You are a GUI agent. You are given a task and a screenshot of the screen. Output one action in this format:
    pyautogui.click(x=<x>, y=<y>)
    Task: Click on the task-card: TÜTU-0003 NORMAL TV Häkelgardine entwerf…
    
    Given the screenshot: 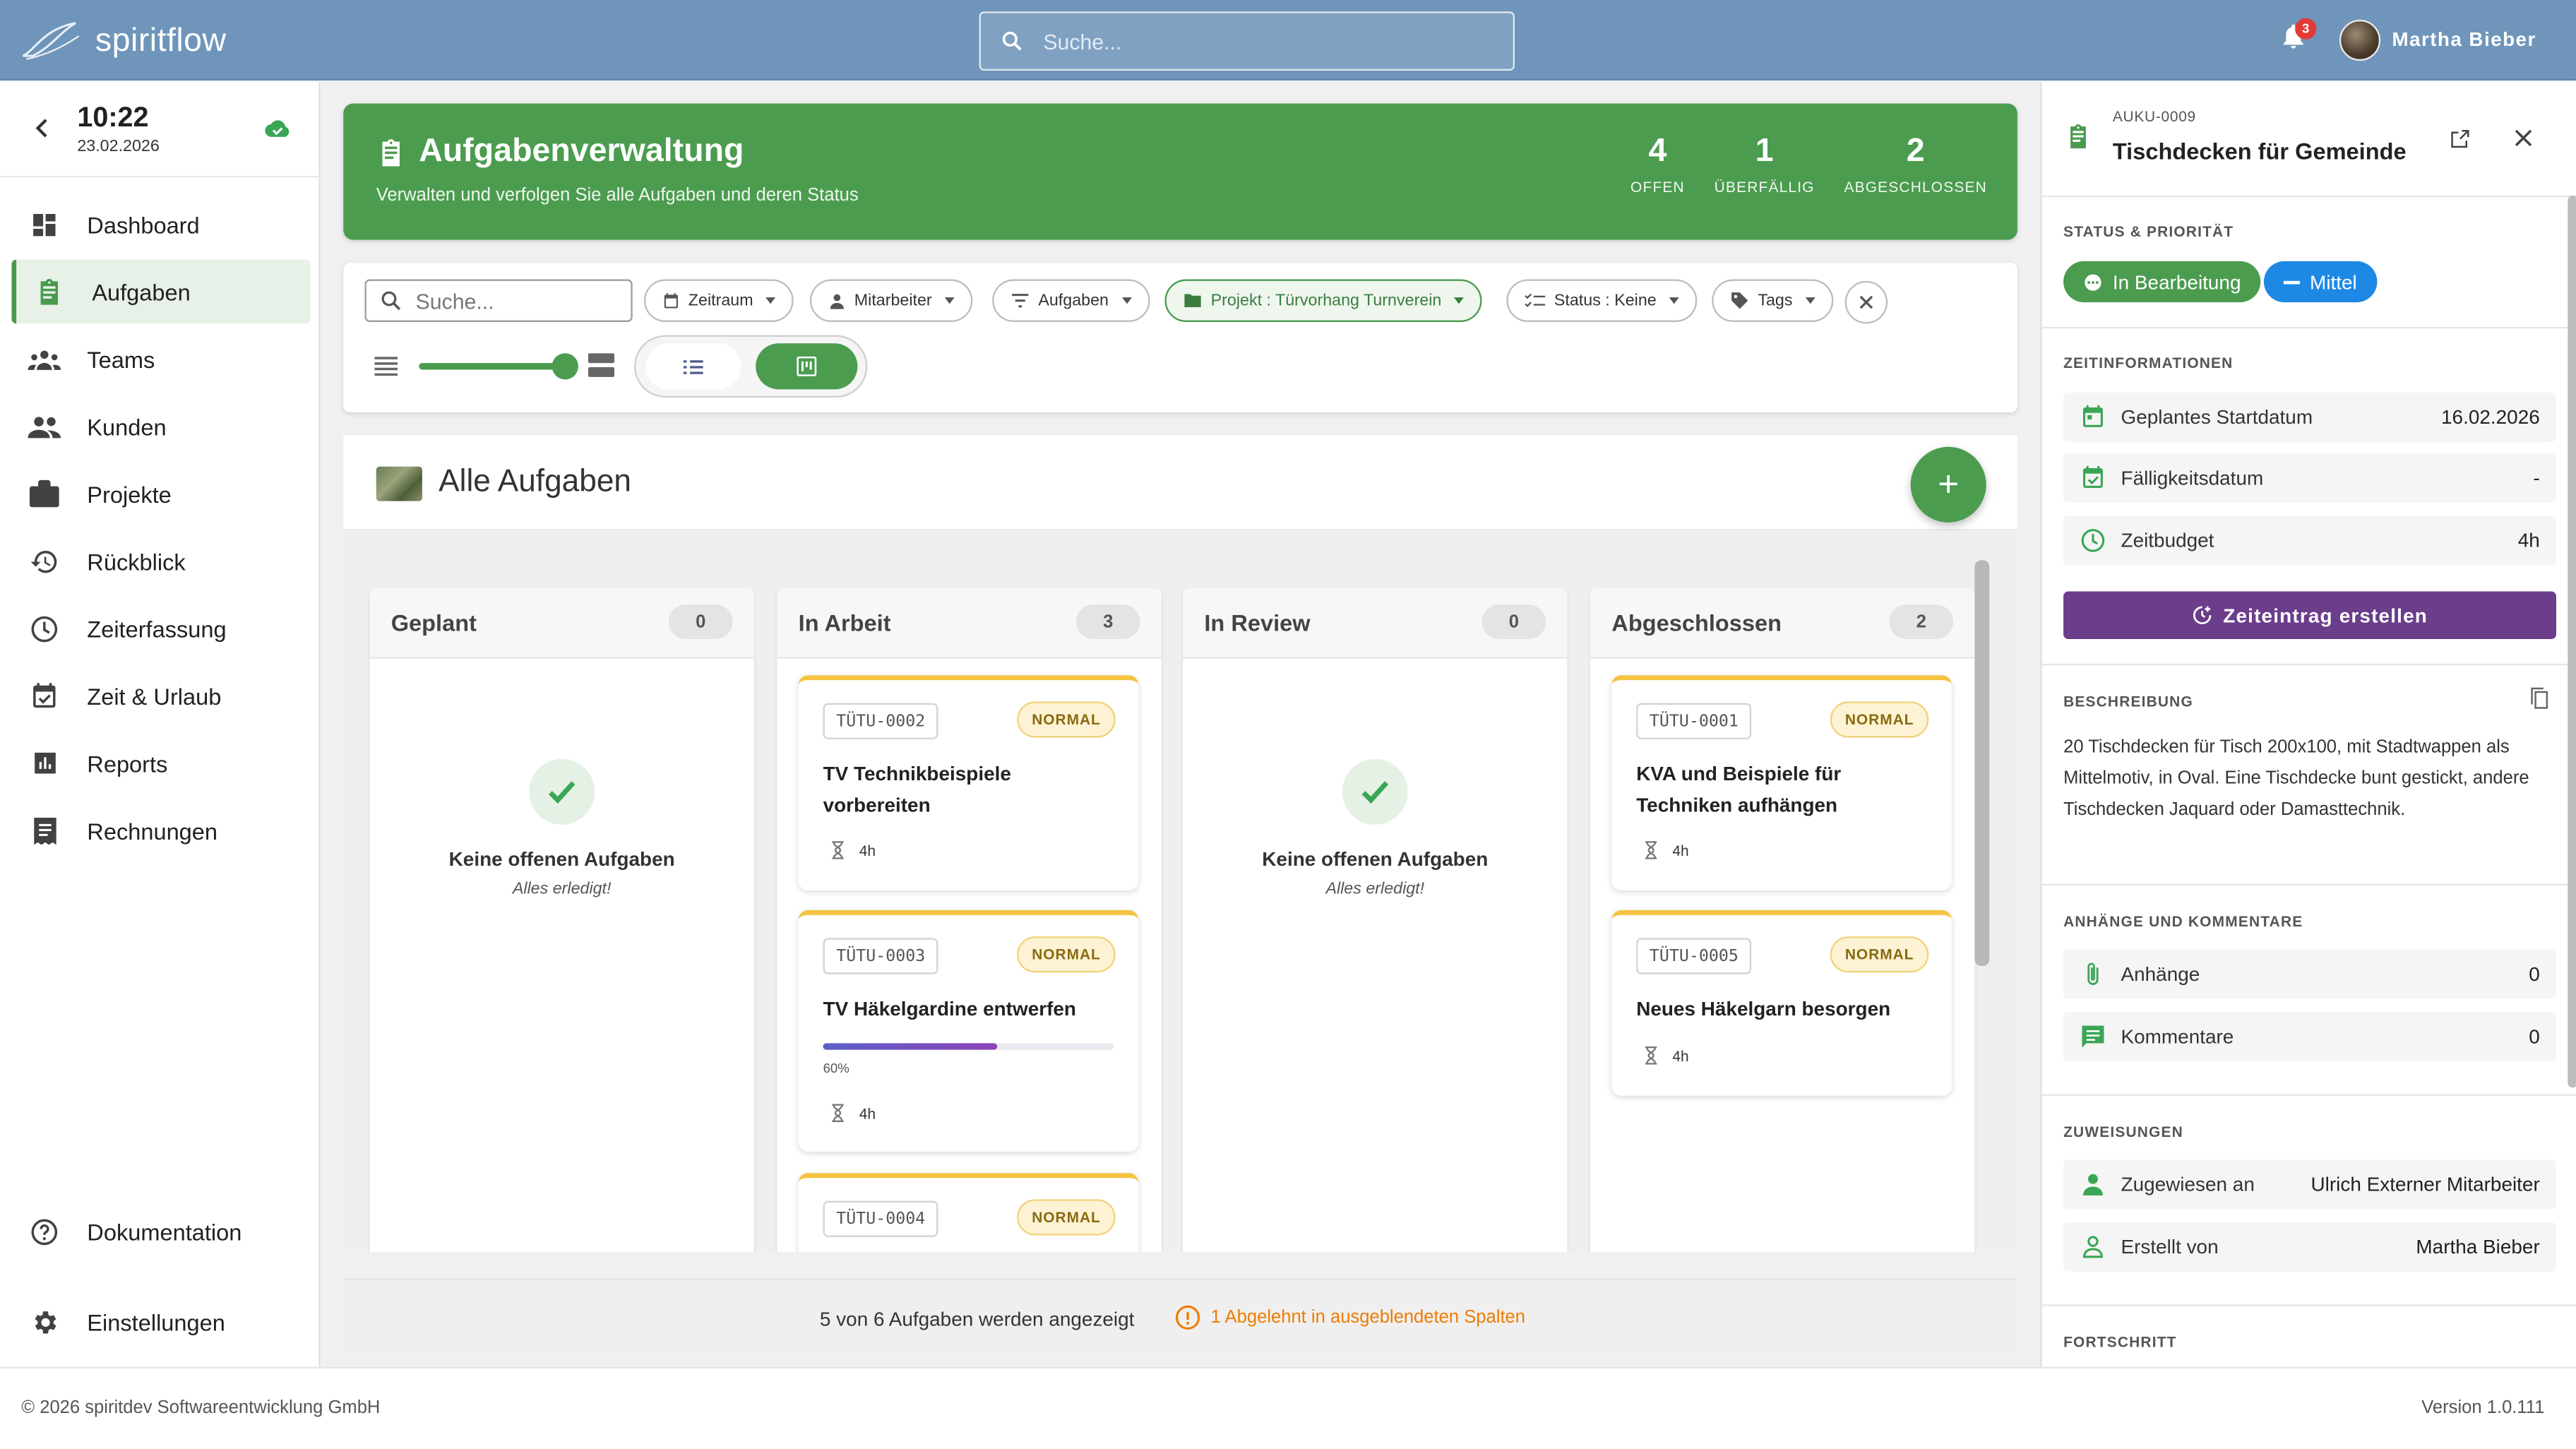 What is the action you would take?
    pyautogui.click(x=968, y=1031)
    